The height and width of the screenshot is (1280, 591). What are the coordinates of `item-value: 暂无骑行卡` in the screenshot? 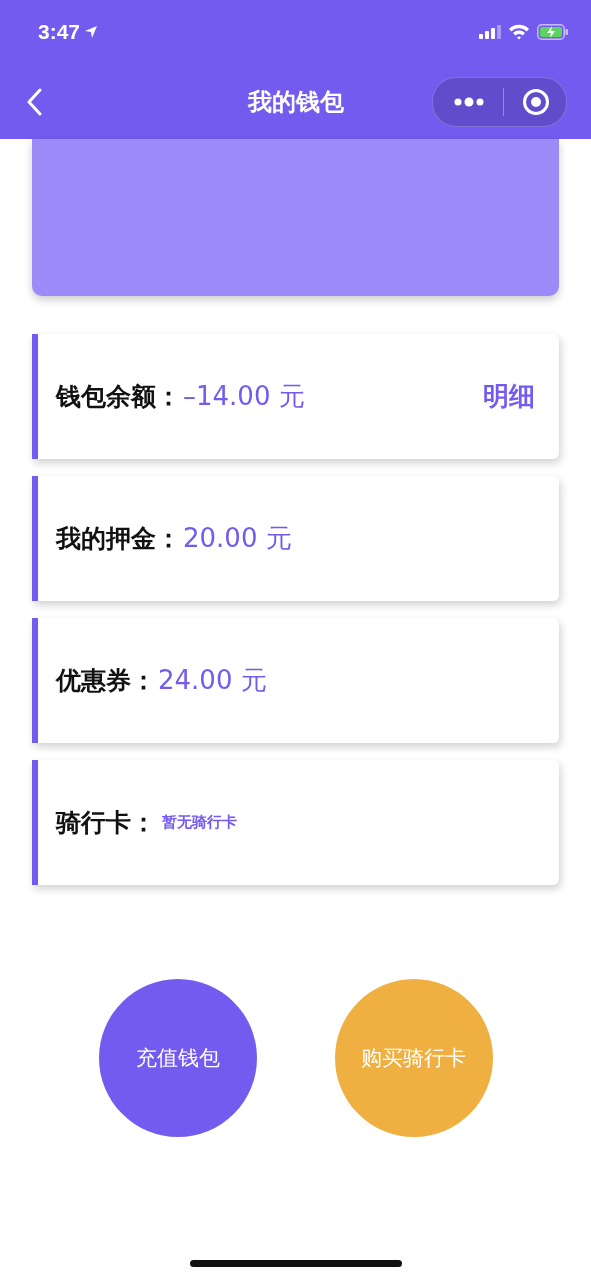 It's located at (199, 822).